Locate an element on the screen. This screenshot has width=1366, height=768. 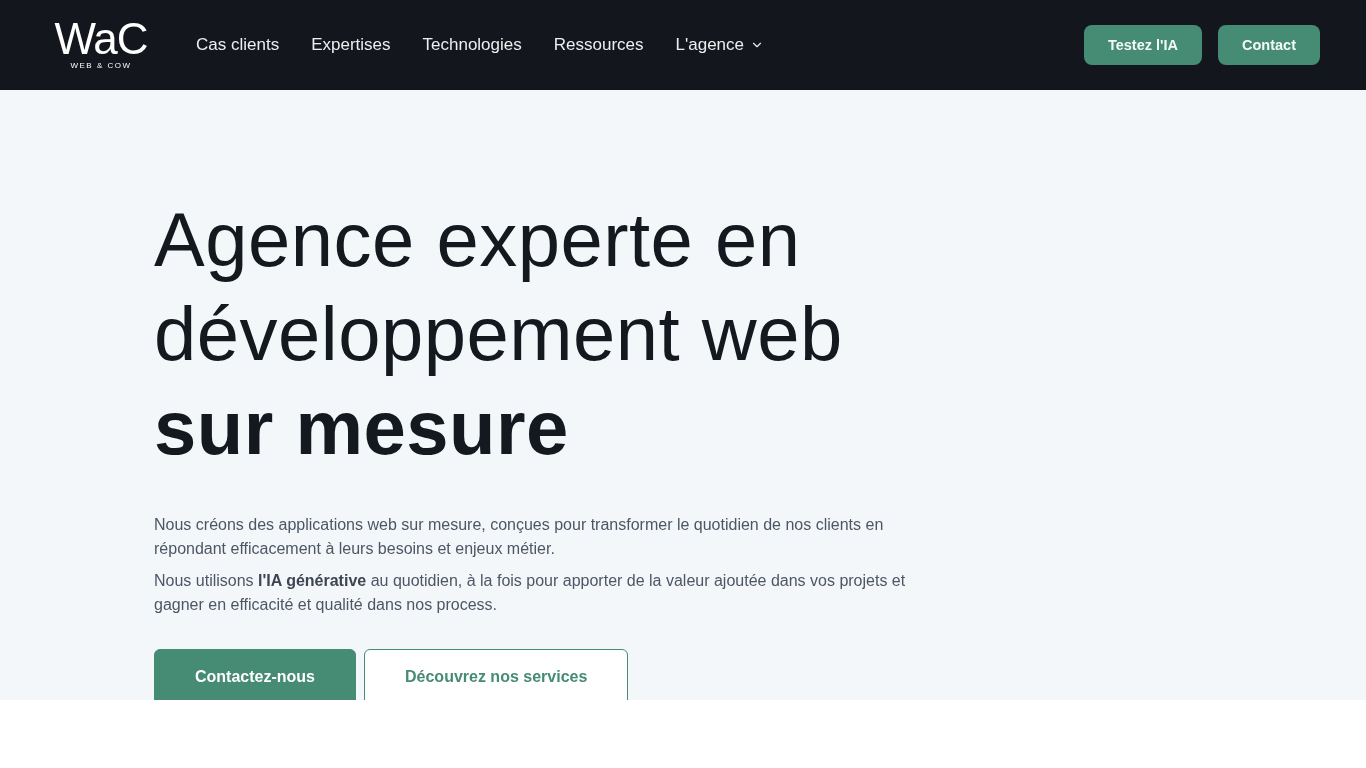
nav-link: L'agence is located at coordinates (719, 45).